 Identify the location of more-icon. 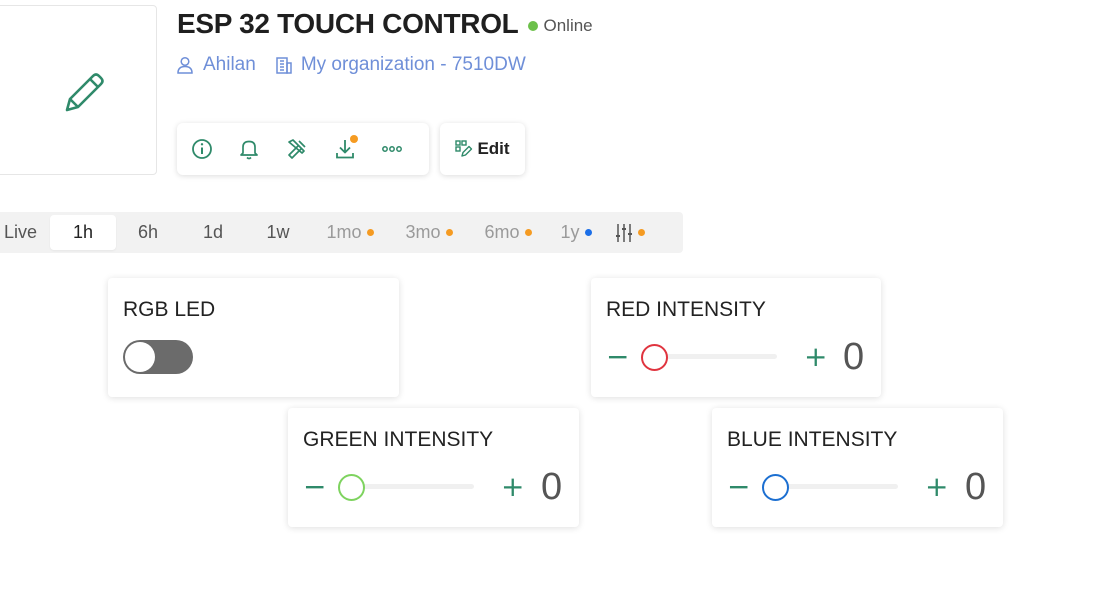
(392, 149).